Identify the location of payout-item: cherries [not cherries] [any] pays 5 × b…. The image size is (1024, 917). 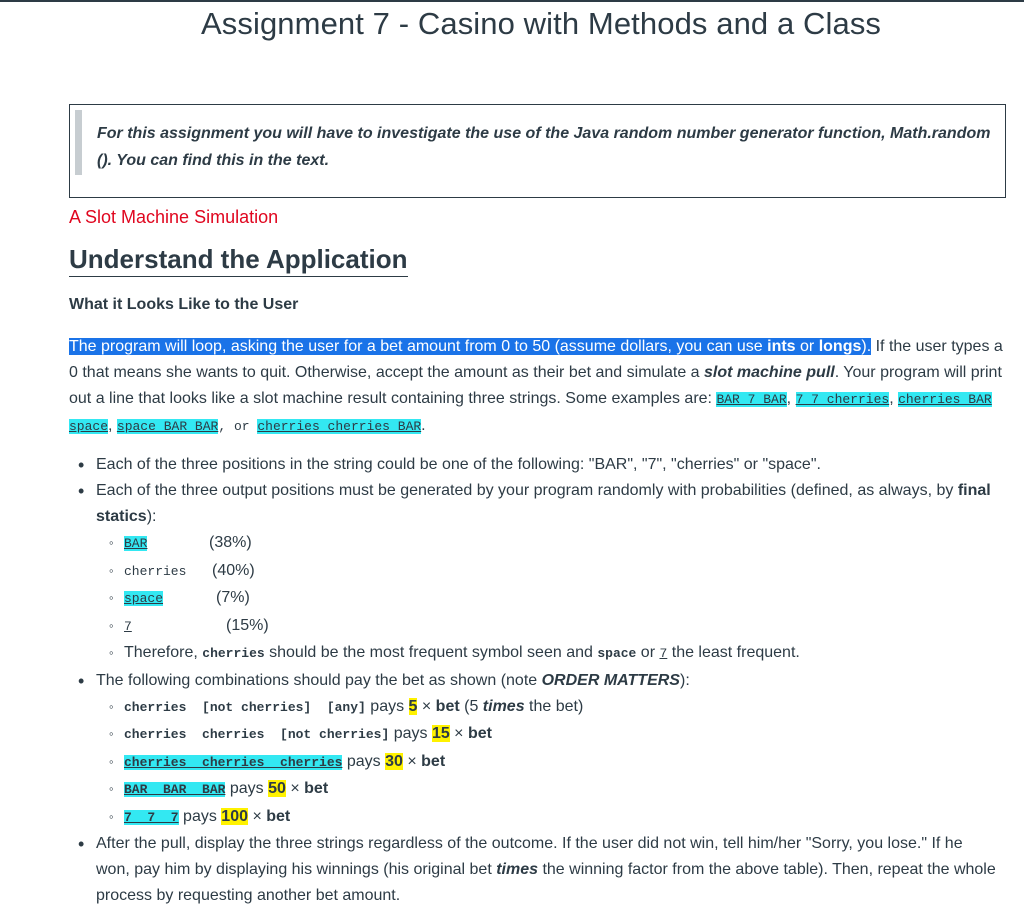
(552, 708).